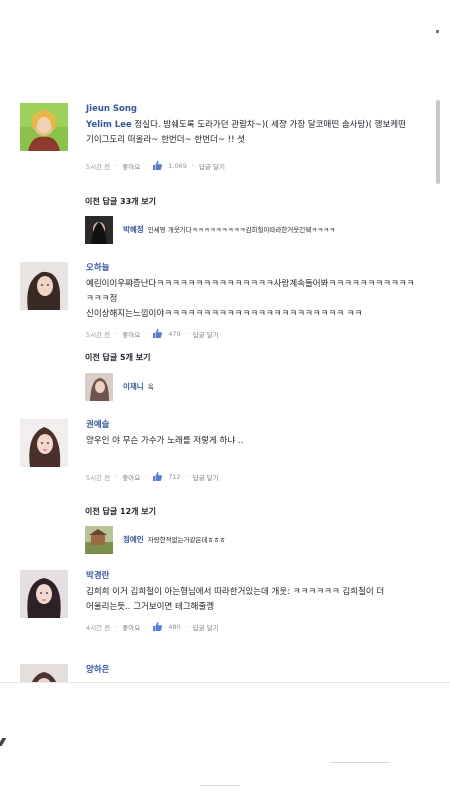  What do you see at coordinates (250, 542) in the screenshot?
I see `reply-preview: 정예인 자랑한적없는거같은데ㅎㅎㅎ` at bounding box center [250, 542].